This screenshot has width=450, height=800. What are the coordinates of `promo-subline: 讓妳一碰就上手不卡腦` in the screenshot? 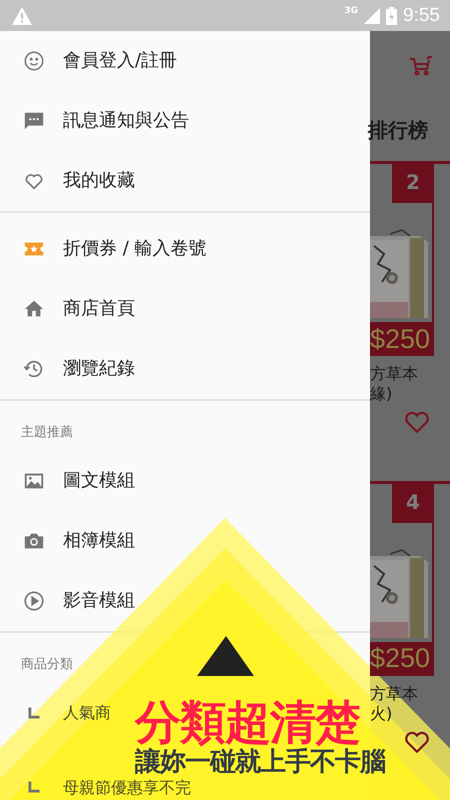 It's located at (260, 762).